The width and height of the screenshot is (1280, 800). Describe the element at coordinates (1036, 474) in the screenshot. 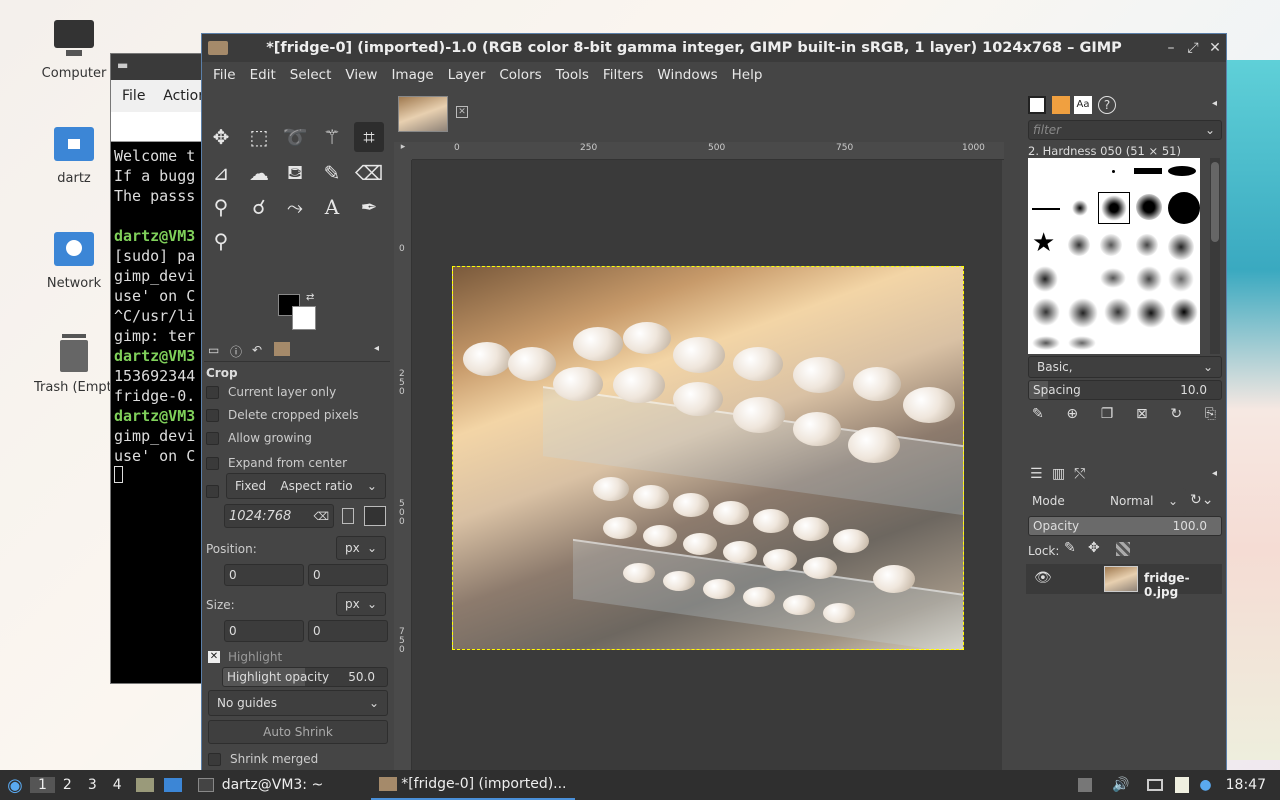

I see `layers-tab-icon: ☰` at that location.